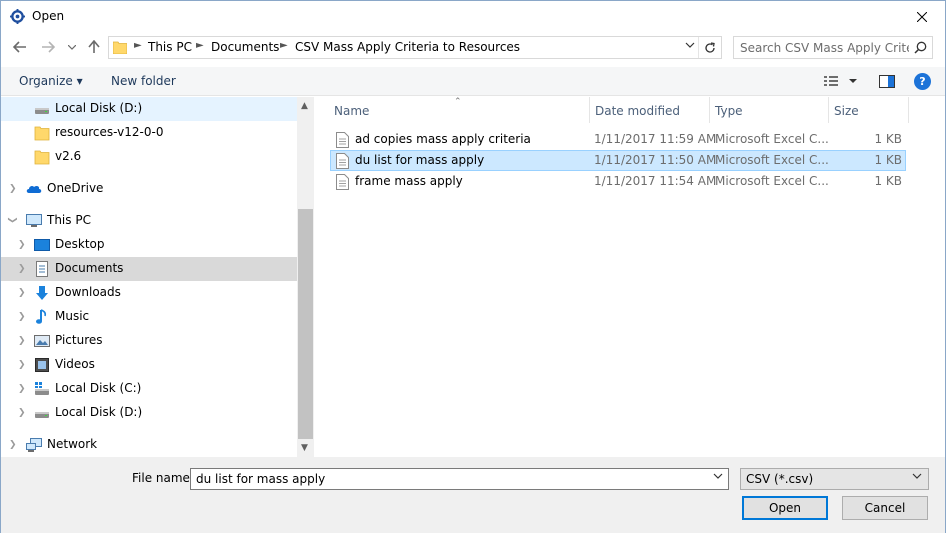 This screenshot has height=533, width=946. I want to click on breadcrumb-this-pc: This PC, so click(170, 47).